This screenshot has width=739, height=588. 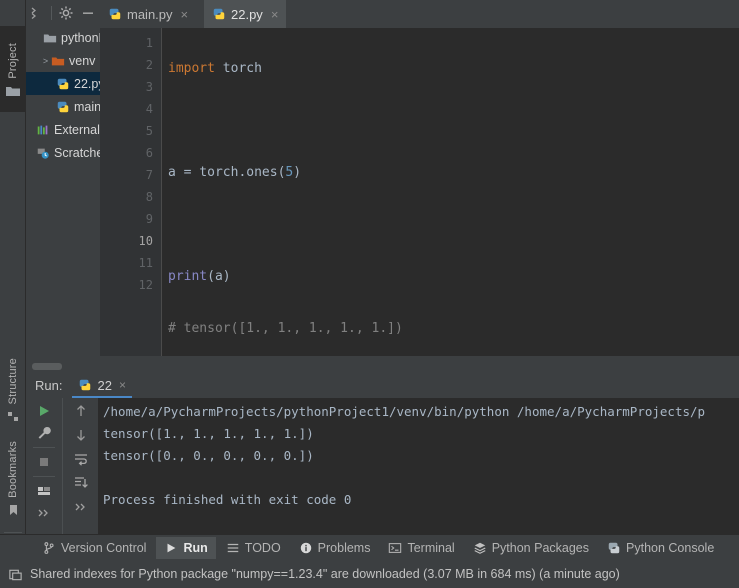 I want to click on gear-icon, so click(x=66, y=13).